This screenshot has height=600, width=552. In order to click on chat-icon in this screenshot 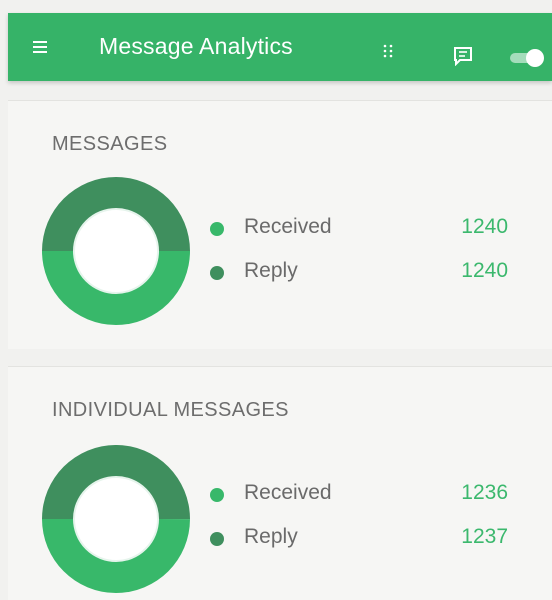, I will do `click(464, 56)`.